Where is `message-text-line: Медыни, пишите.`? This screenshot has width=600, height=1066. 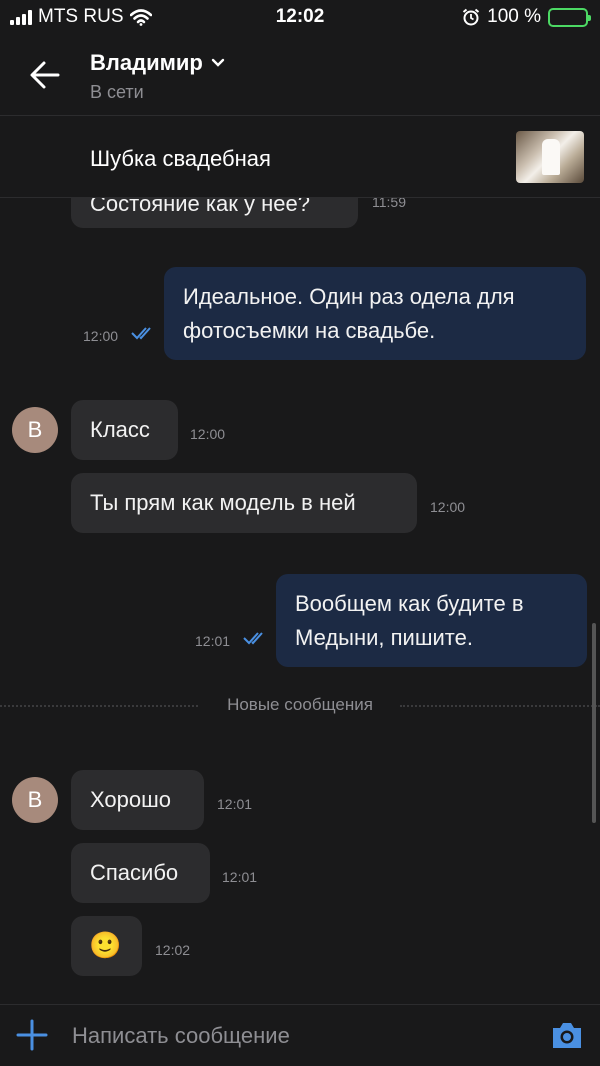
message-text-line: Медыни, пишите. is located at coordinates (384, 637).